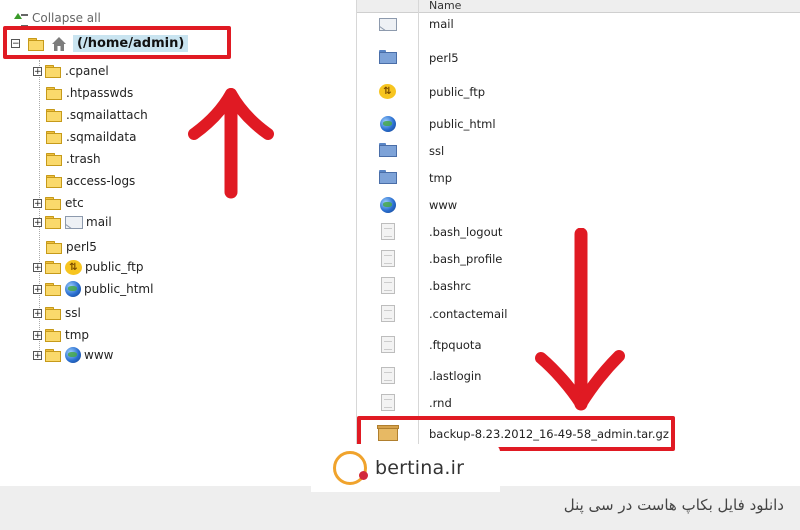 The width and height of the screenshot is (800, 530). What do you see at coordinates (435, 178) in the screenshot?
I see `file-name: tmp` at bounding box center [435, 178].